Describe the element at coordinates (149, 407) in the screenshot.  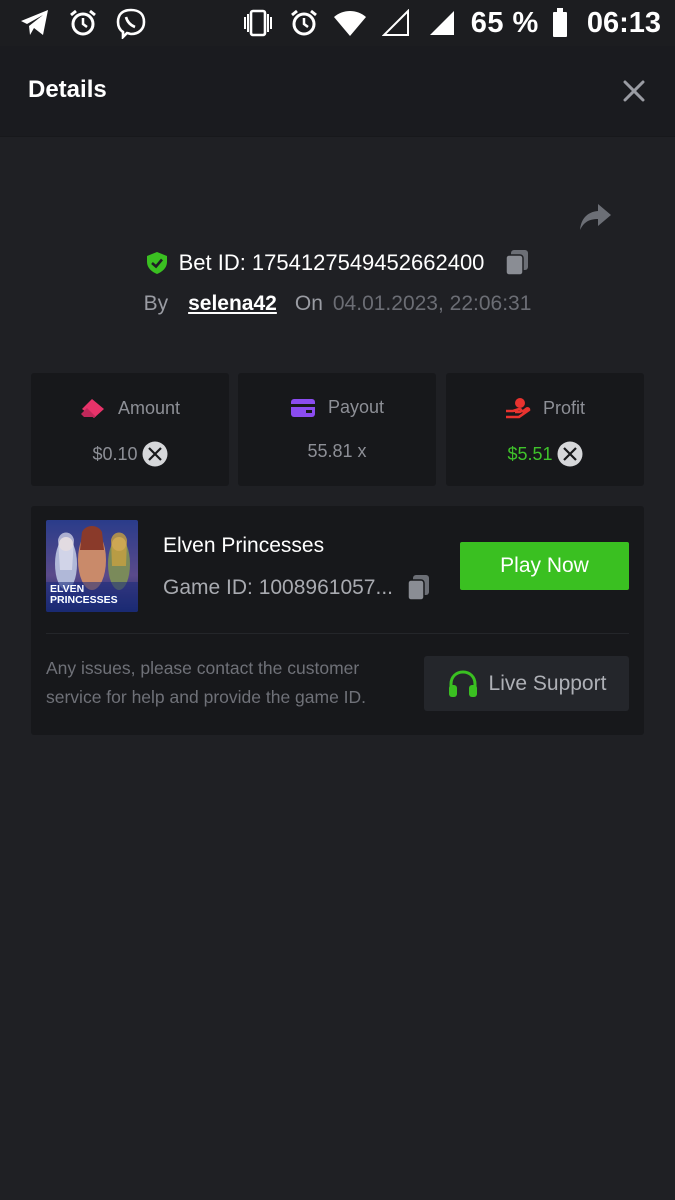
I see `amount-label: Amount` at that location.